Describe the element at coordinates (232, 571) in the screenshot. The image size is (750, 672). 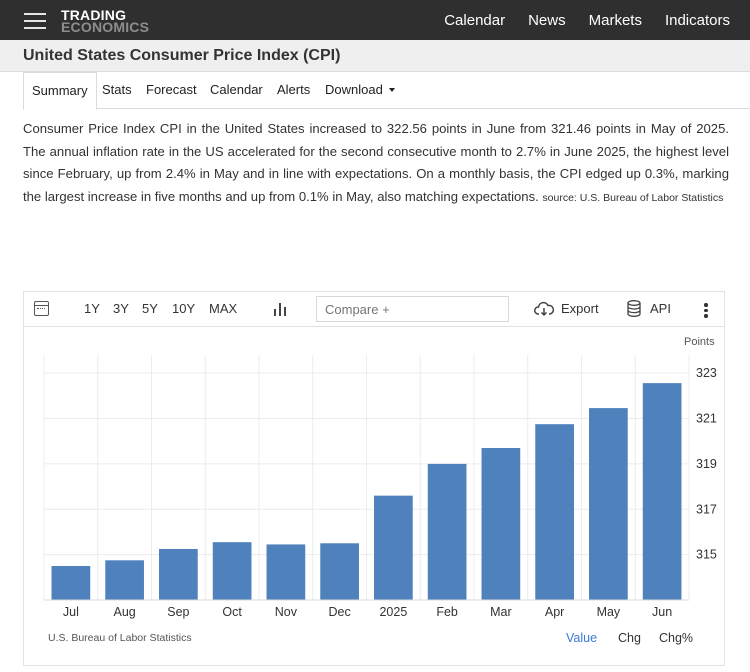
I see `bar-oct` at that location.